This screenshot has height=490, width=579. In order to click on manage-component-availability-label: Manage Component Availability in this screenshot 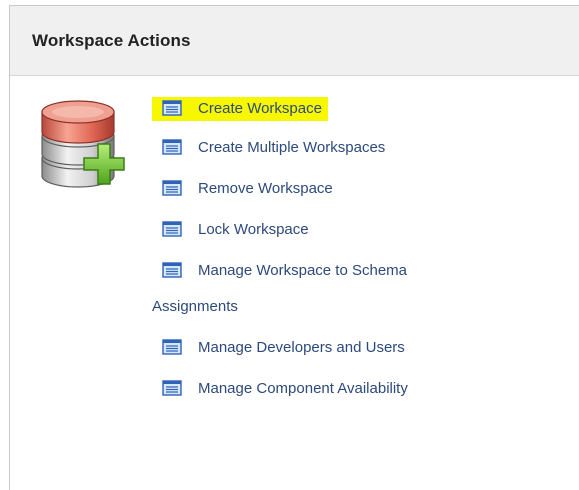, I will do `click(303, 388)`.